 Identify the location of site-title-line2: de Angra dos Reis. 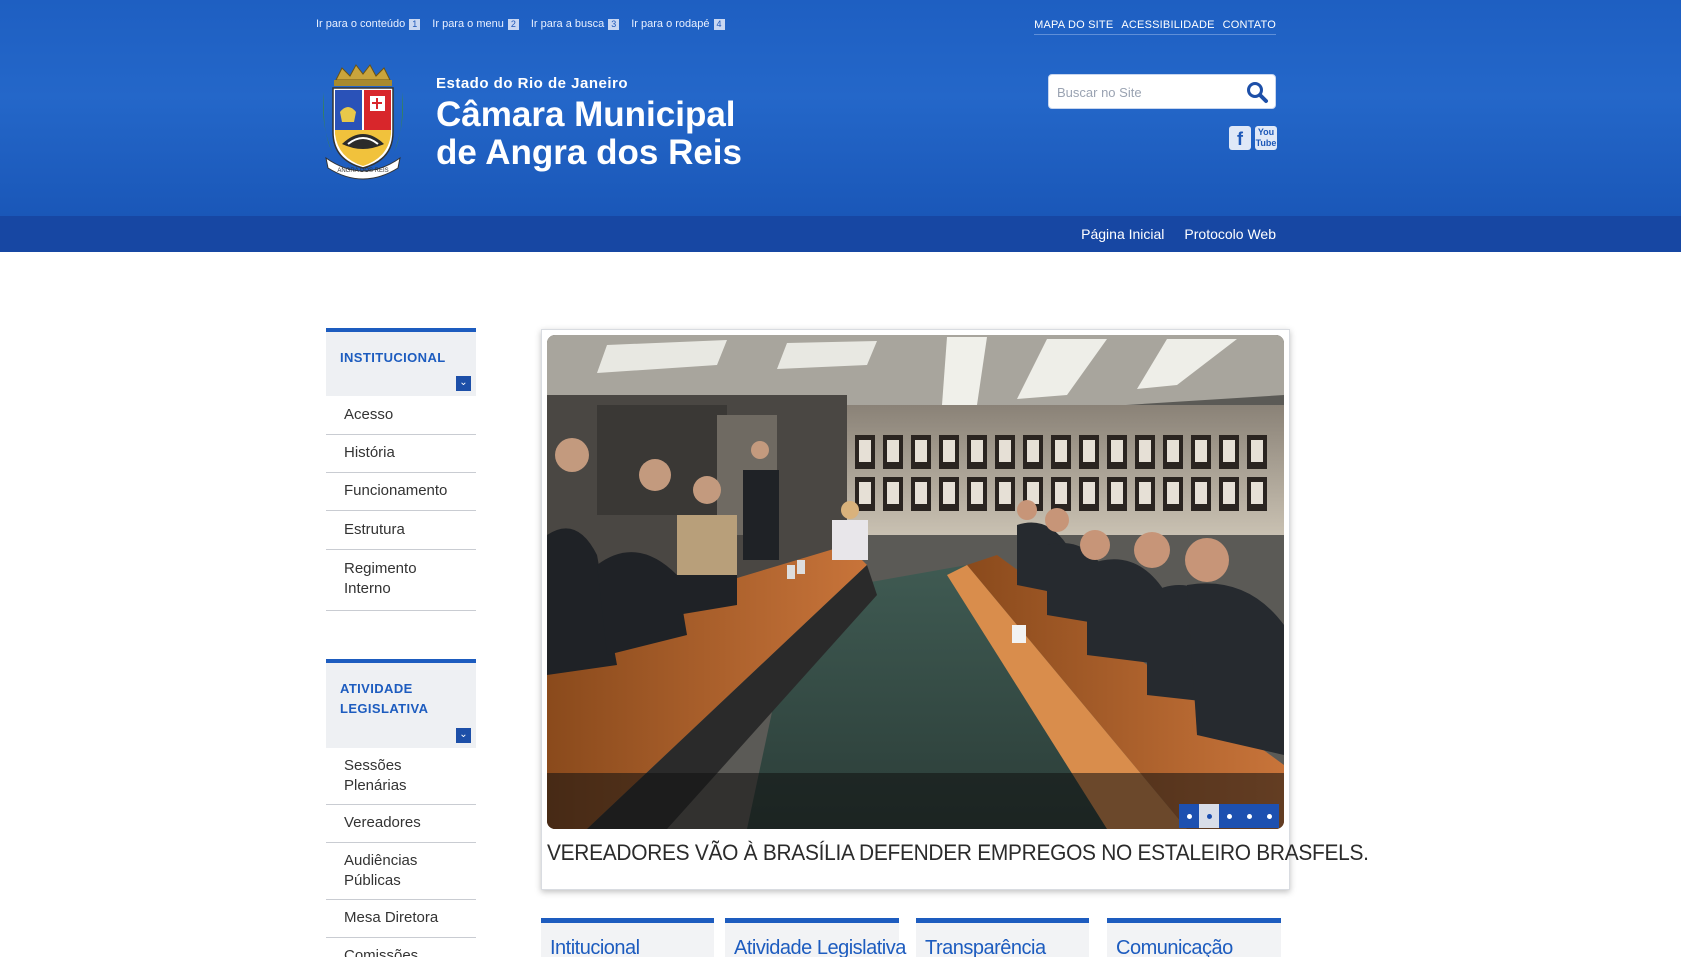
(589, 153).